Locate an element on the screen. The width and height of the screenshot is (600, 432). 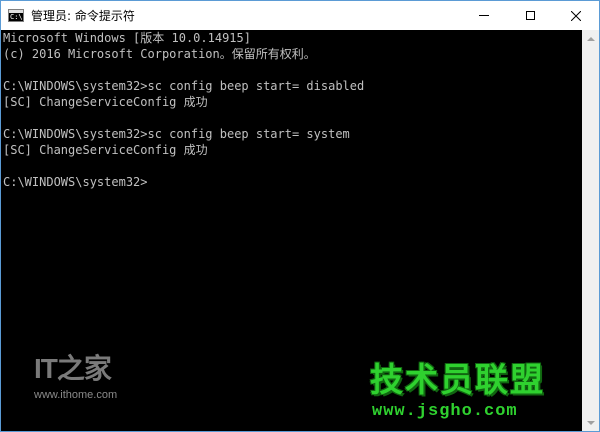
minimize-icon is located at coordinates (484, 15).